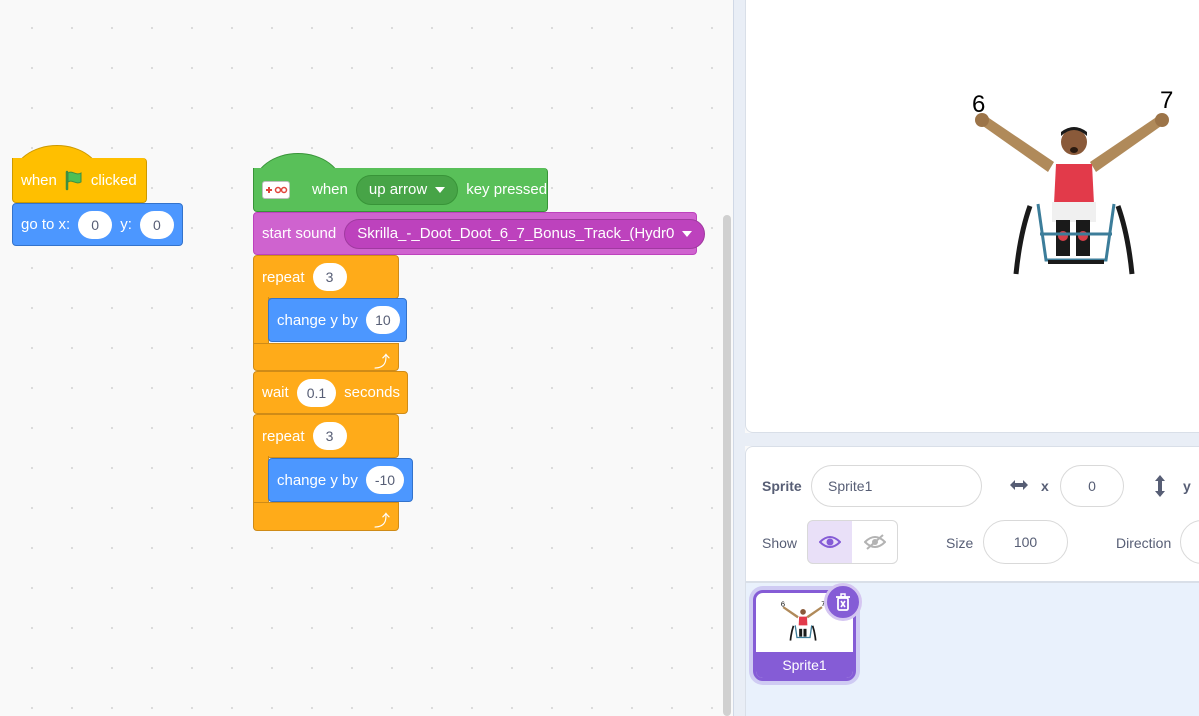  Describe the element at coordinates (1045, 486) in the screenshot. I see `x-label: x` at that location.